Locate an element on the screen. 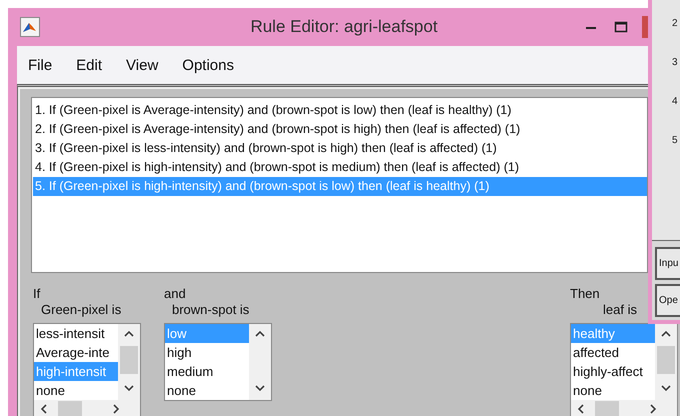 Image resolution: width=680 pixels, height=416 pixels. term-listbox: low high medium none is located at coordinates (218, 362).